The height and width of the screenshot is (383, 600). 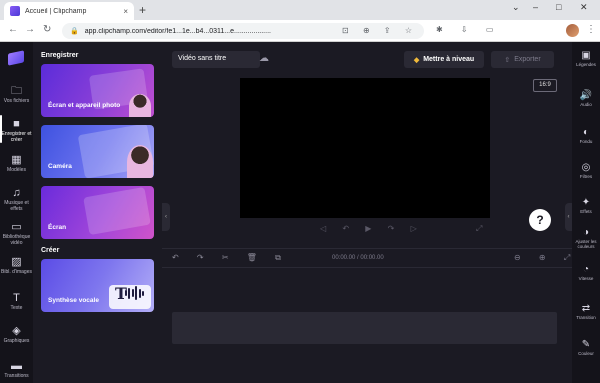 What do you see at coordinates (16, 170) in the screenshot?
I see `sidebar-item-label: Modèles` at bounding box center [16, 170].